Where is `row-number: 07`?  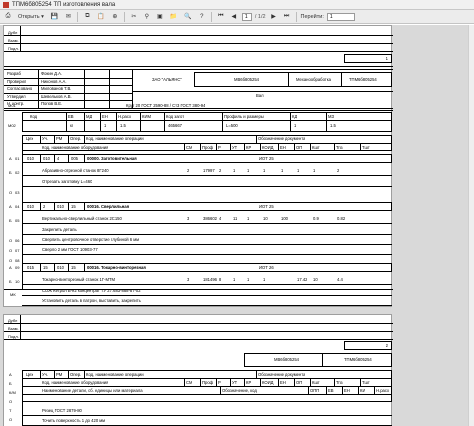
row-number: 07 is located at coordinates (17, 250).